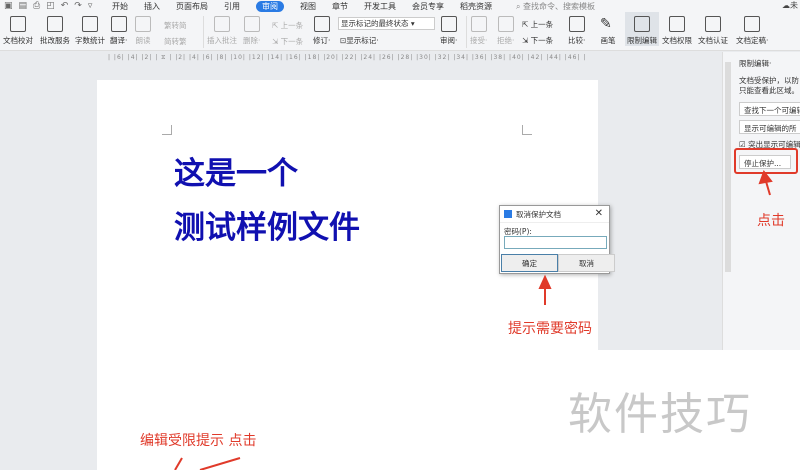 The width and height of the screenshot is (800, 470). Describe the element at coordinates (550, 329) in the screenshot. I see `annotation-password: 提示需要密码` at that location.